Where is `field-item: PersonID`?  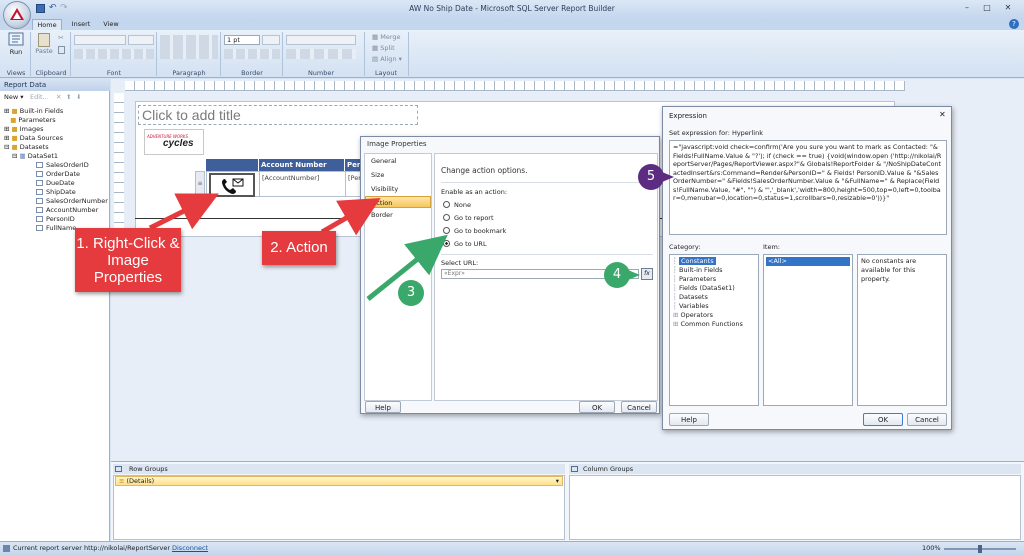 field-item: PersonID is located at coordinates (72, 219).